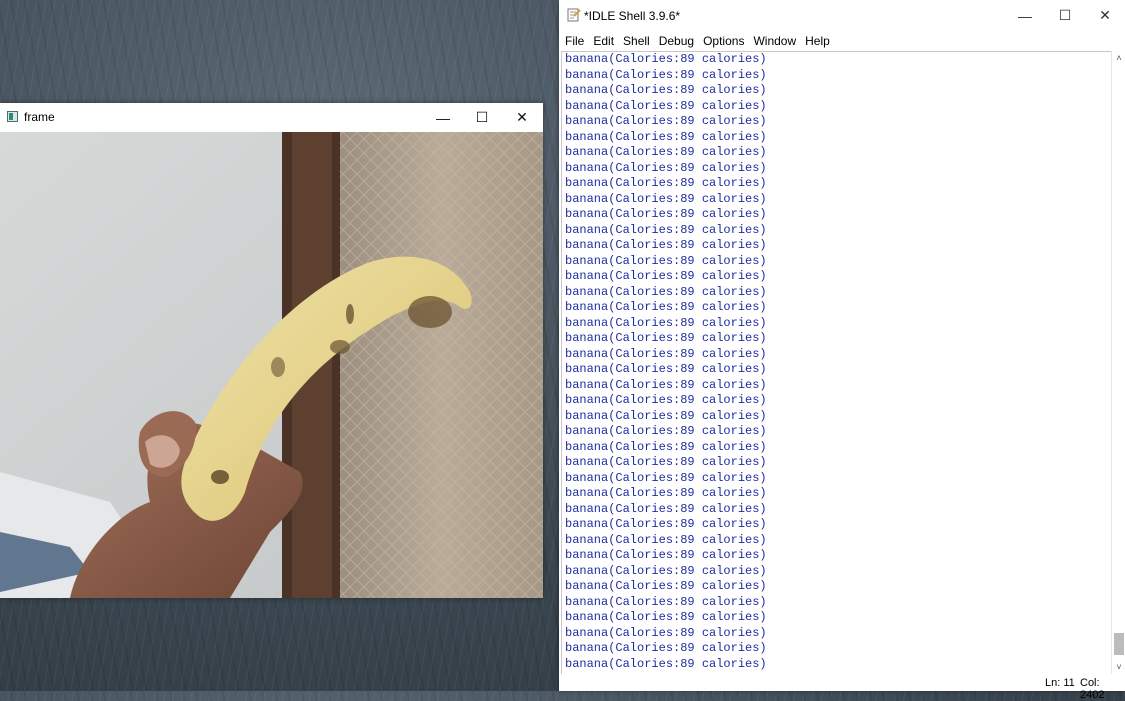 The height and width of the screenshot is (701, 1125). I want to click on python-idle-icon, so click(574, 15).